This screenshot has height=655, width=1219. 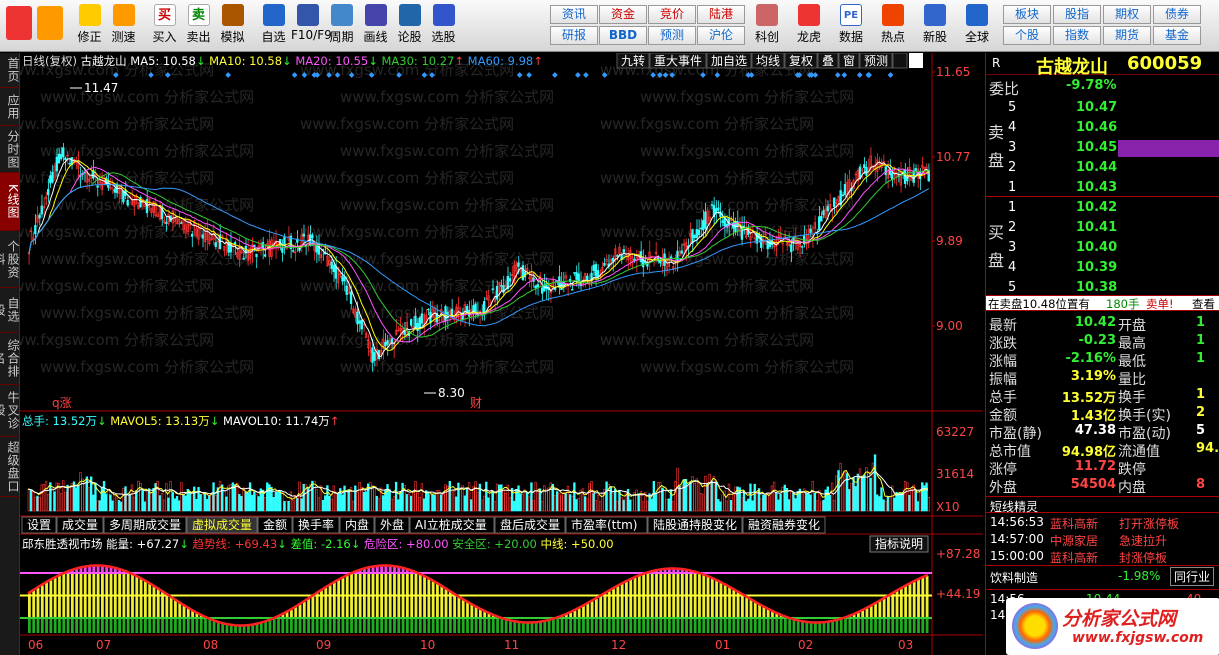 I want to click on toolbar2-btn-top-1: 股指, so click(x=1077, y=14).